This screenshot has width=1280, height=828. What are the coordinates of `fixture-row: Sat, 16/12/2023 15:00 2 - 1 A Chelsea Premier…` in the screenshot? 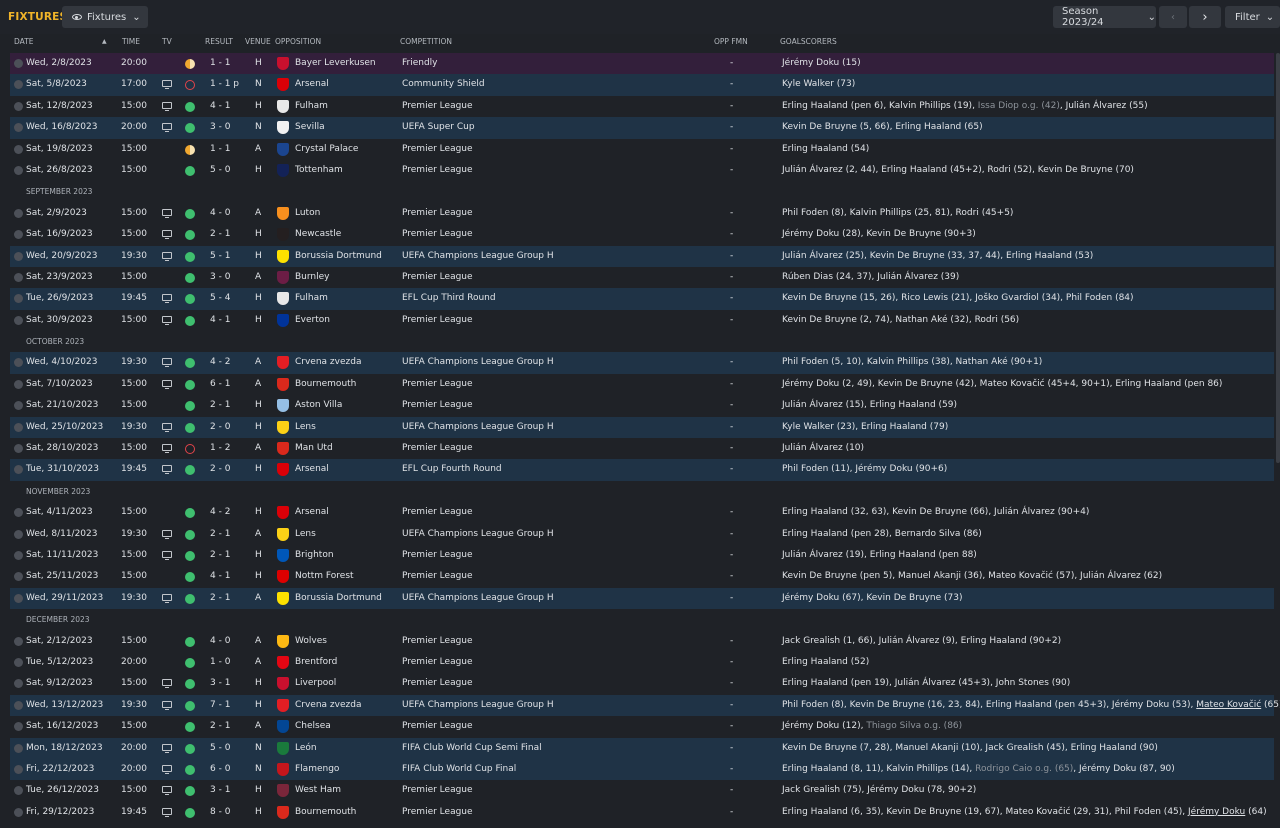 It's located at (642, 727).